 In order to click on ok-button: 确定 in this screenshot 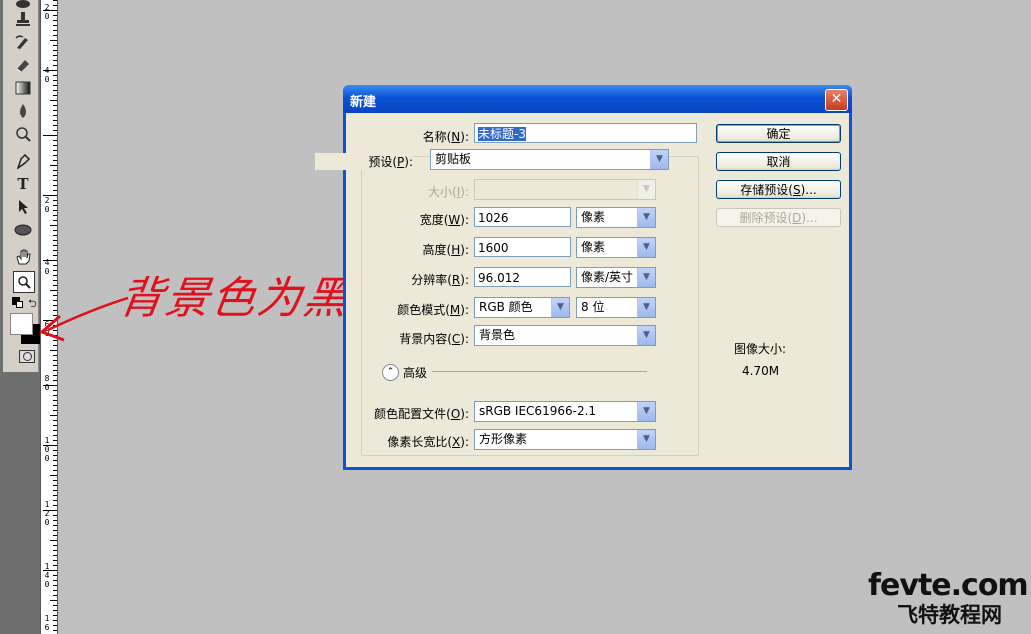, I will do `click(778, 133)`.